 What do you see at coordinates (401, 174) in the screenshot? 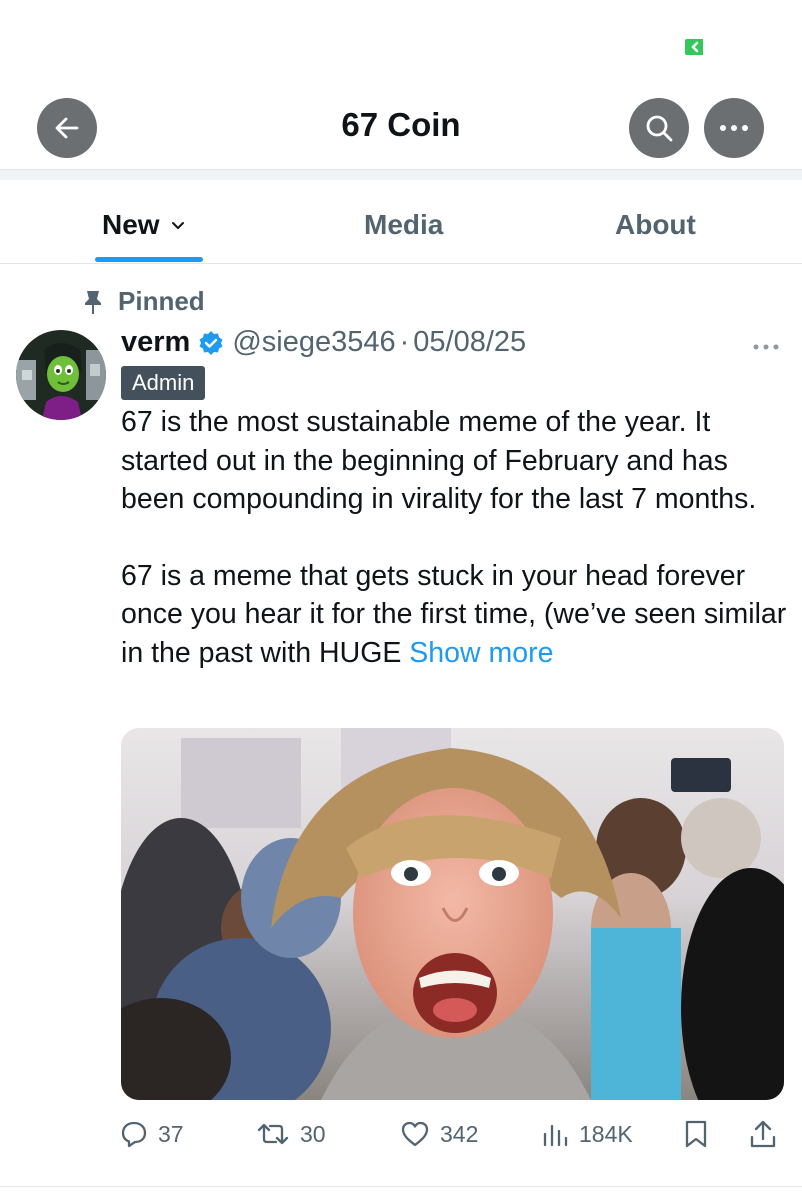
I see `header-divider` at bounding box center [401, 174].